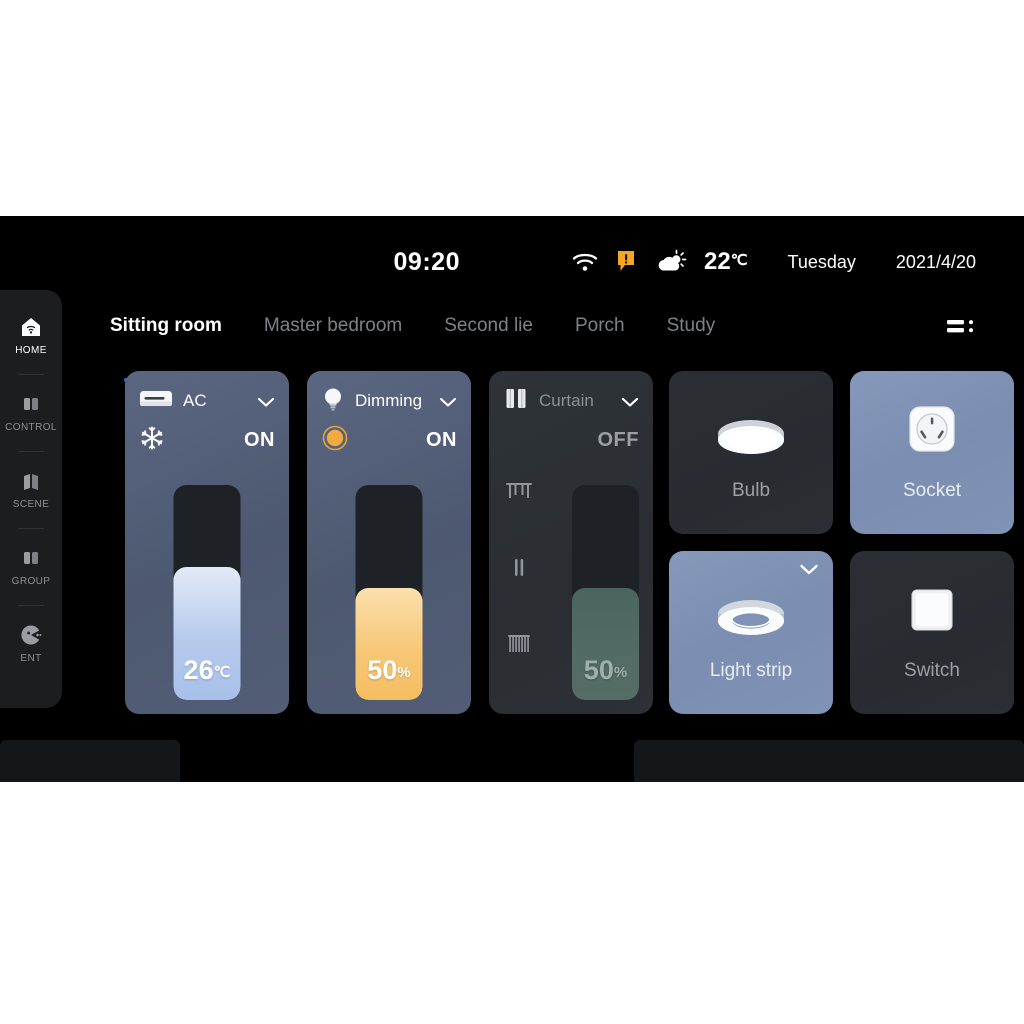 This screenshot has height=1024, width=1024. I want to click on group-icon, so click(31, 558).